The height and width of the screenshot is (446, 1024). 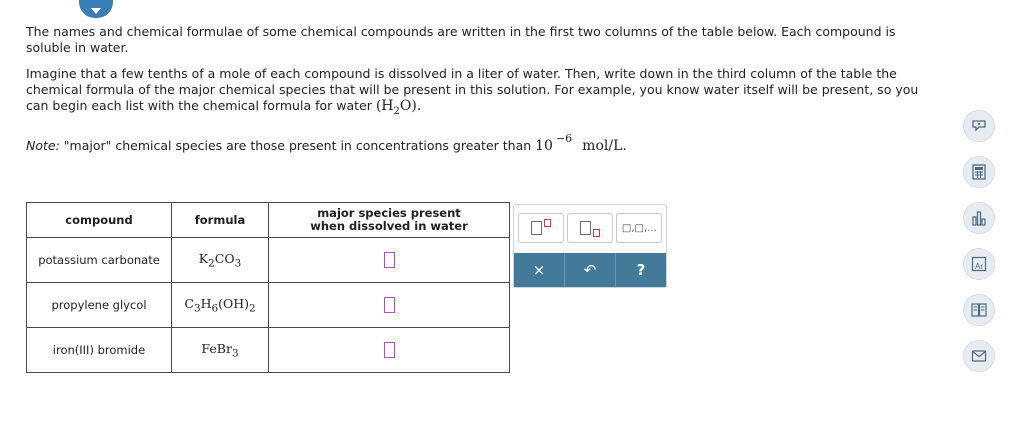 I want to click on superscript-box-icon, so click(x=547, y=223).